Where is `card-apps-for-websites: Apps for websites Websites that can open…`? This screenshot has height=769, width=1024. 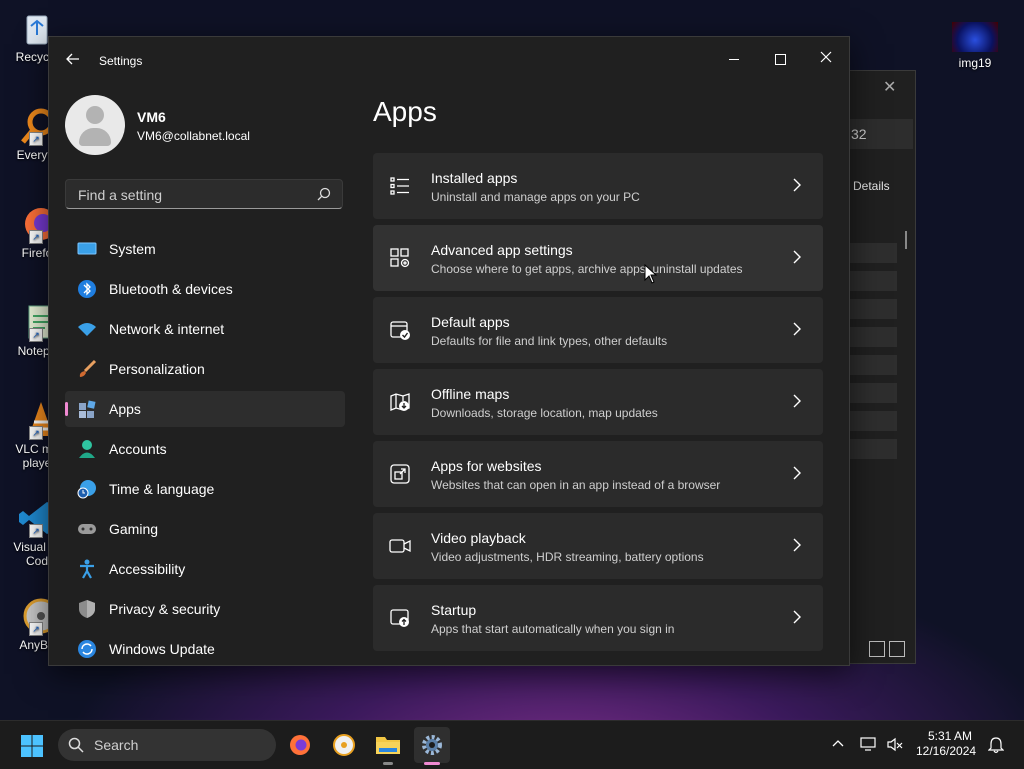 card-apps-for-websites: Apps for websites Websites that can open… is located at coordinates (598, 474).